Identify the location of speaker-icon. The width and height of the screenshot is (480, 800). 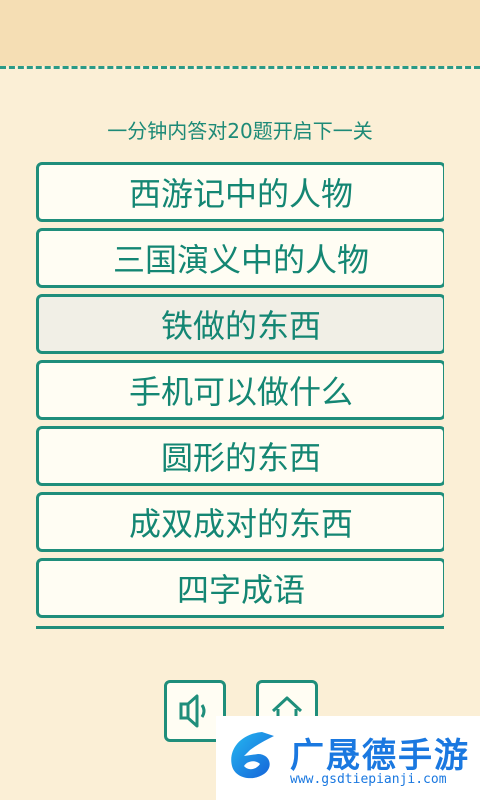
(192, 711).